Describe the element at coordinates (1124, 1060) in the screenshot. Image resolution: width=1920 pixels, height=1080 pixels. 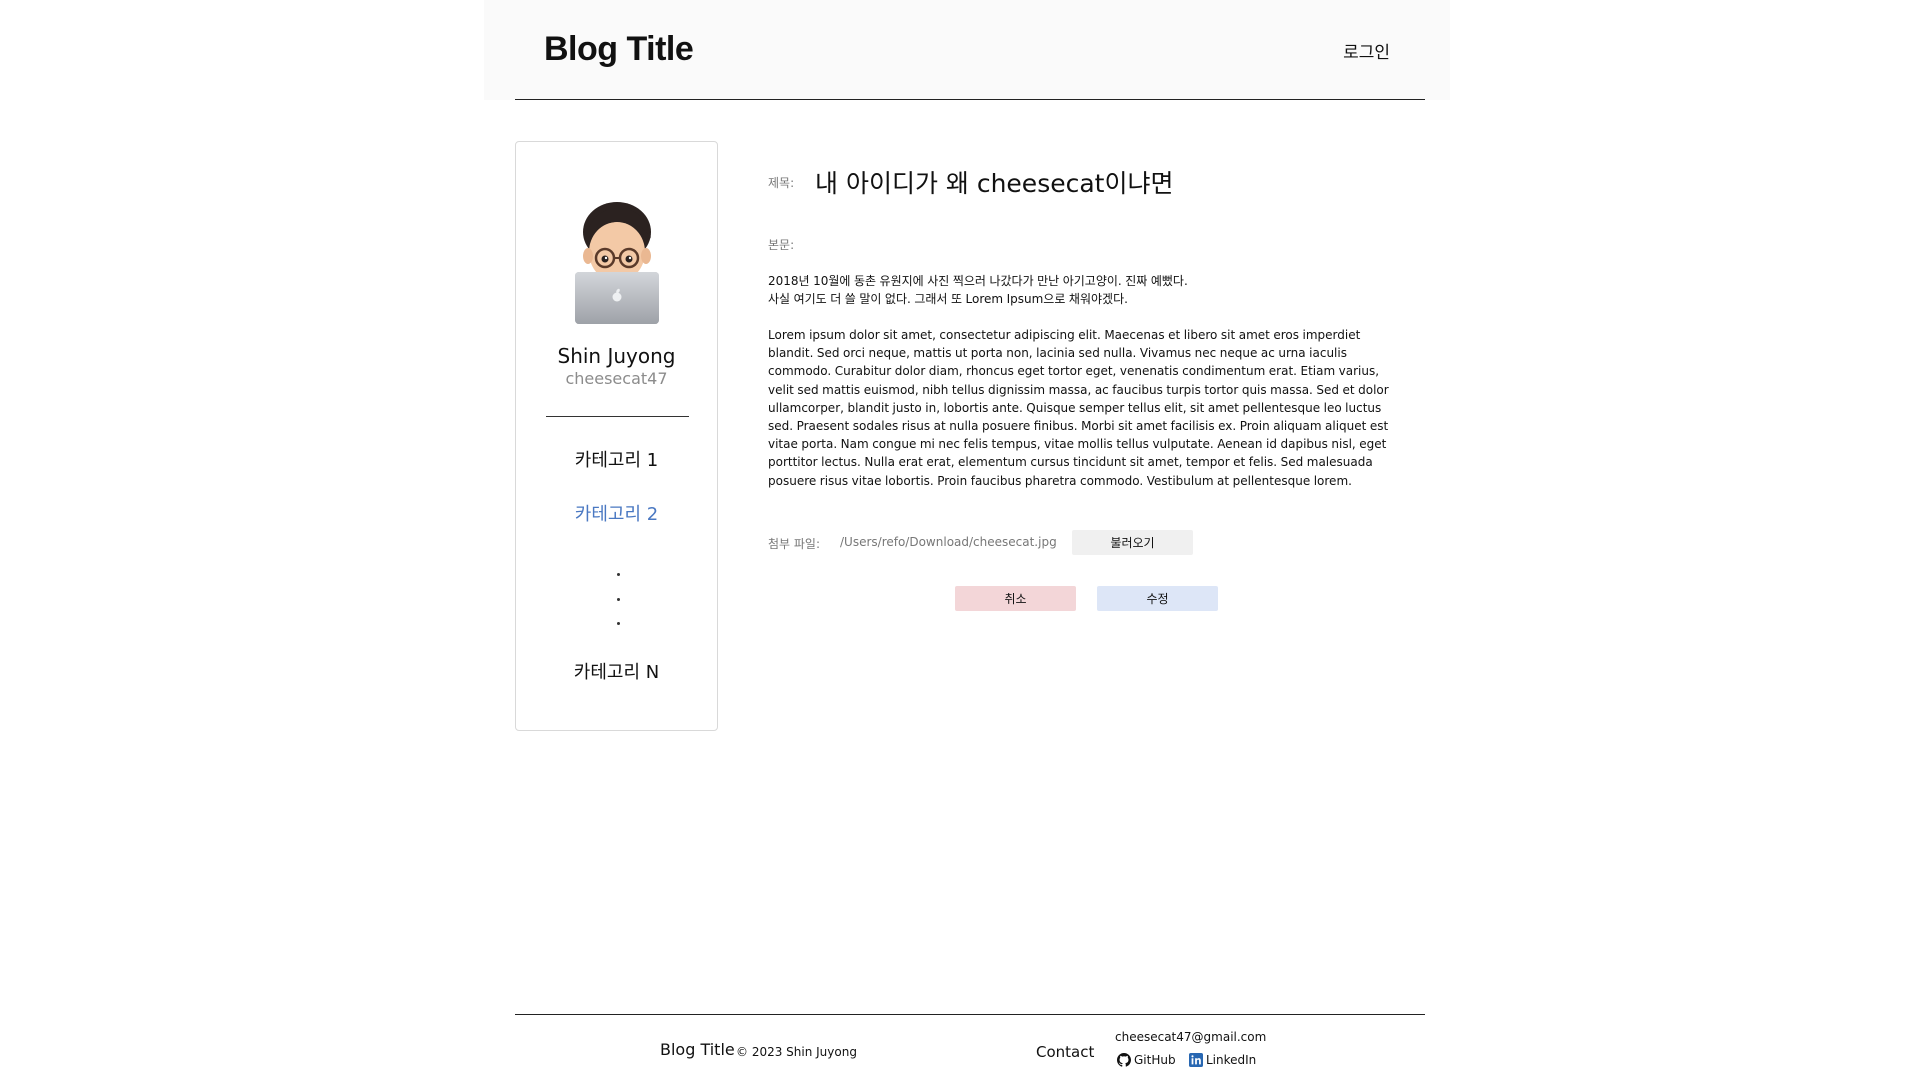
I see `github-icon` at that location.